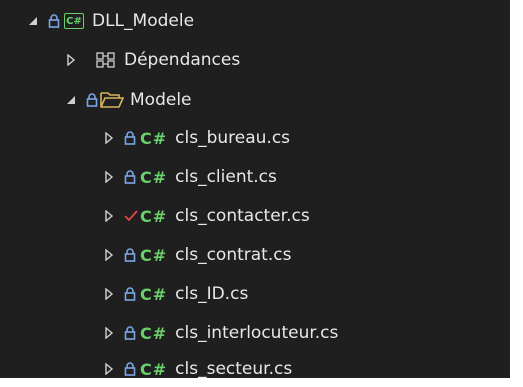  Describe the element at coordinates (143, 21) in the screenshot. I see `project-label: DLL_Modele` at that location.